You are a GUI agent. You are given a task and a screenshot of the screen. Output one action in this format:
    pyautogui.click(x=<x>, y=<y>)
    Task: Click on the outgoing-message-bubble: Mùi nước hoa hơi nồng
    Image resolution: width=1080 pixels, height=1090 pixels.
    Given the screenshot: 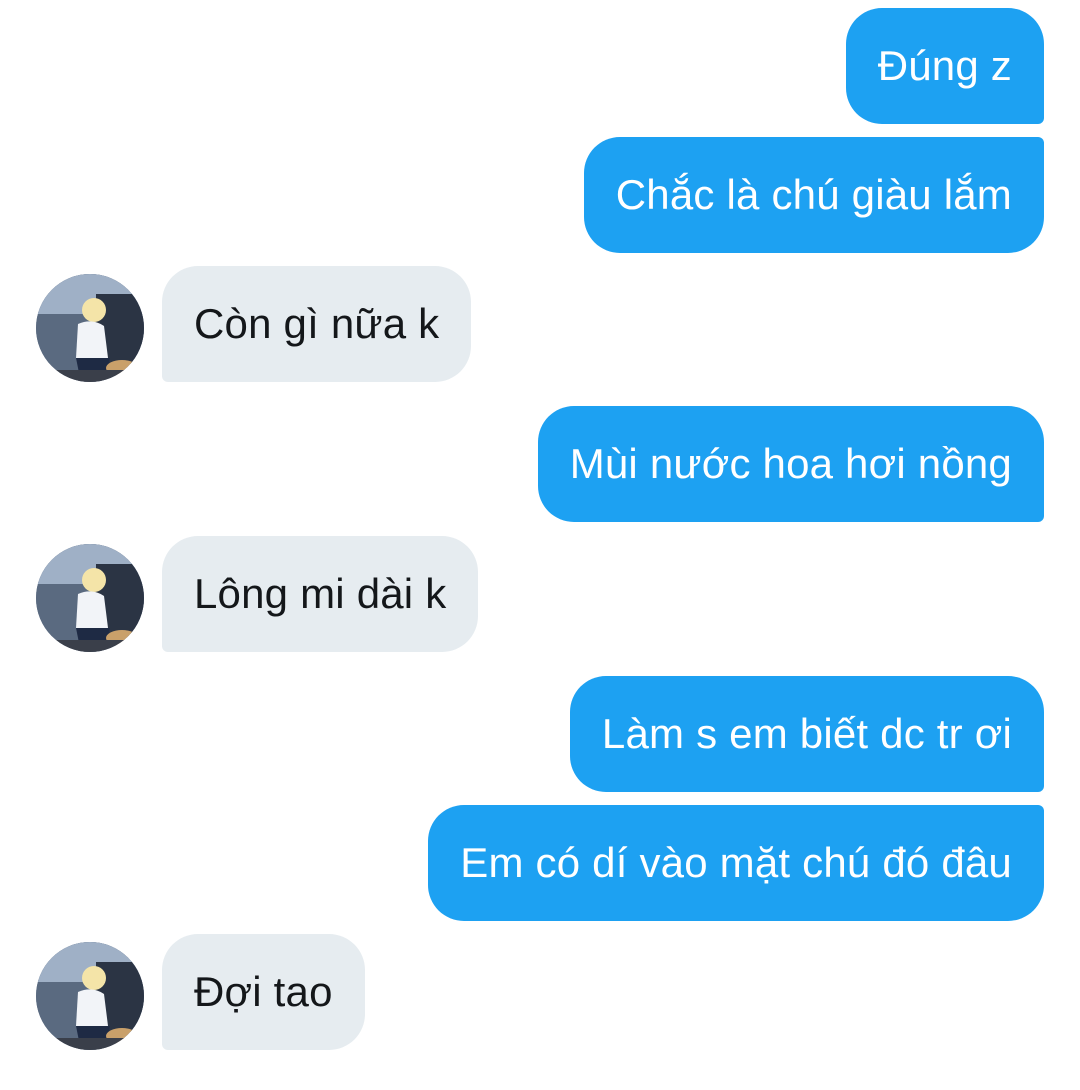 What is the action you would take?
    pyautogui.click(x=790, y=464)
    